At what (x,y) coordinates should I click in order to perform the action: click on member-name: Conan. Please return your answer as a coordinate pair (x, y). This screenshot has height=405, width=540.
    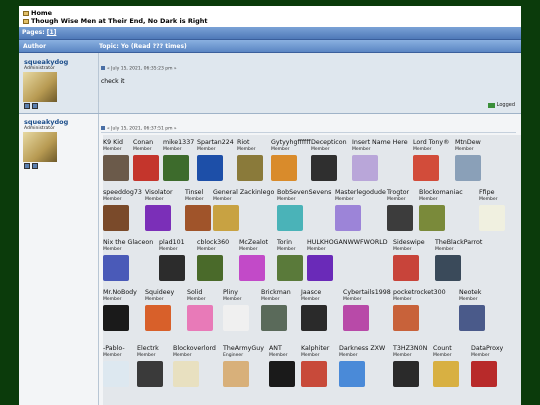
    Looking at the image, I should click on (143, 142).